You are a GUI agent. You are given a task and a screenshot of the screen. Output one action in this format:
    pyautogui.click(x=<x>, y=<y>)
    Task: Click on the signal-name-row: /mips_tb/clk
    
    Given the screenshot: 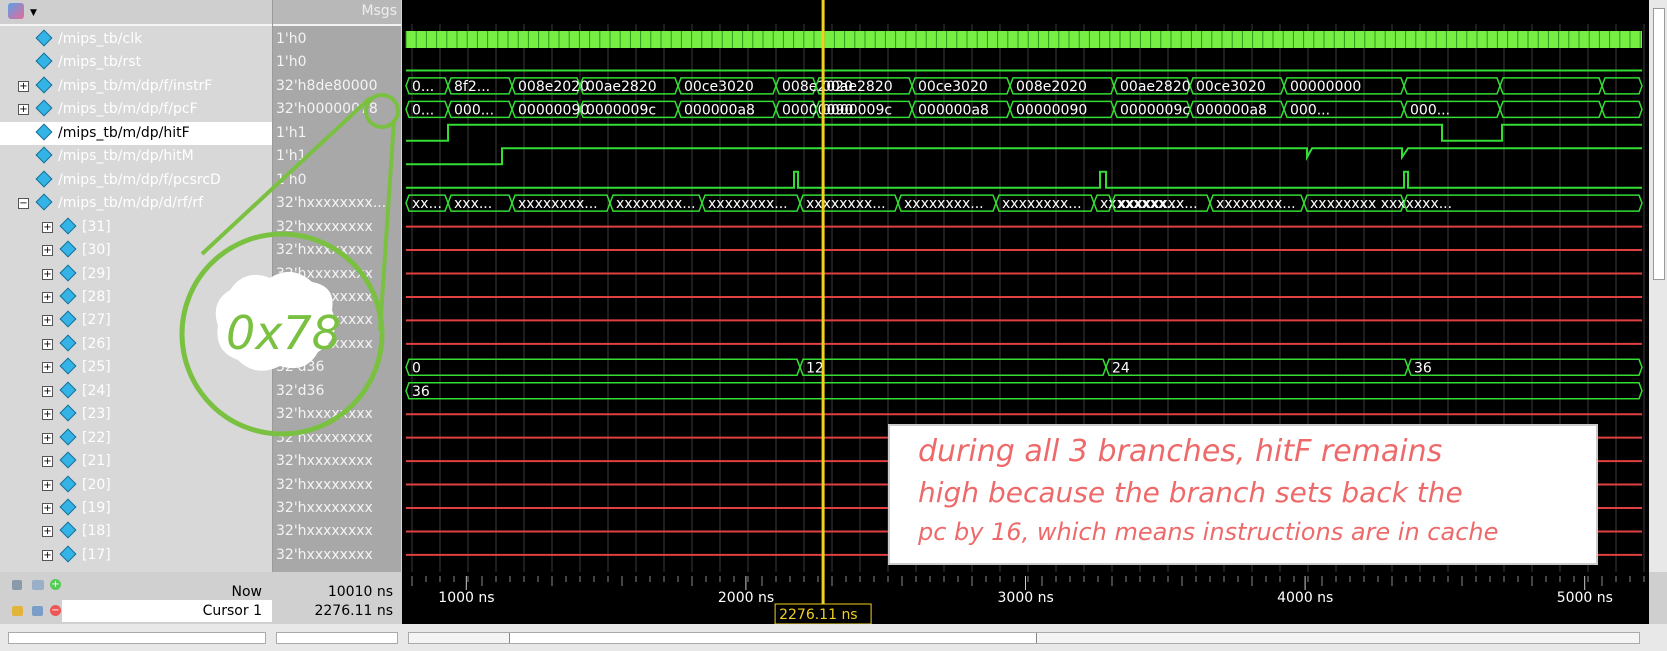 What is the action you would take?
    pyautogui.click(x=136, y=39)
    